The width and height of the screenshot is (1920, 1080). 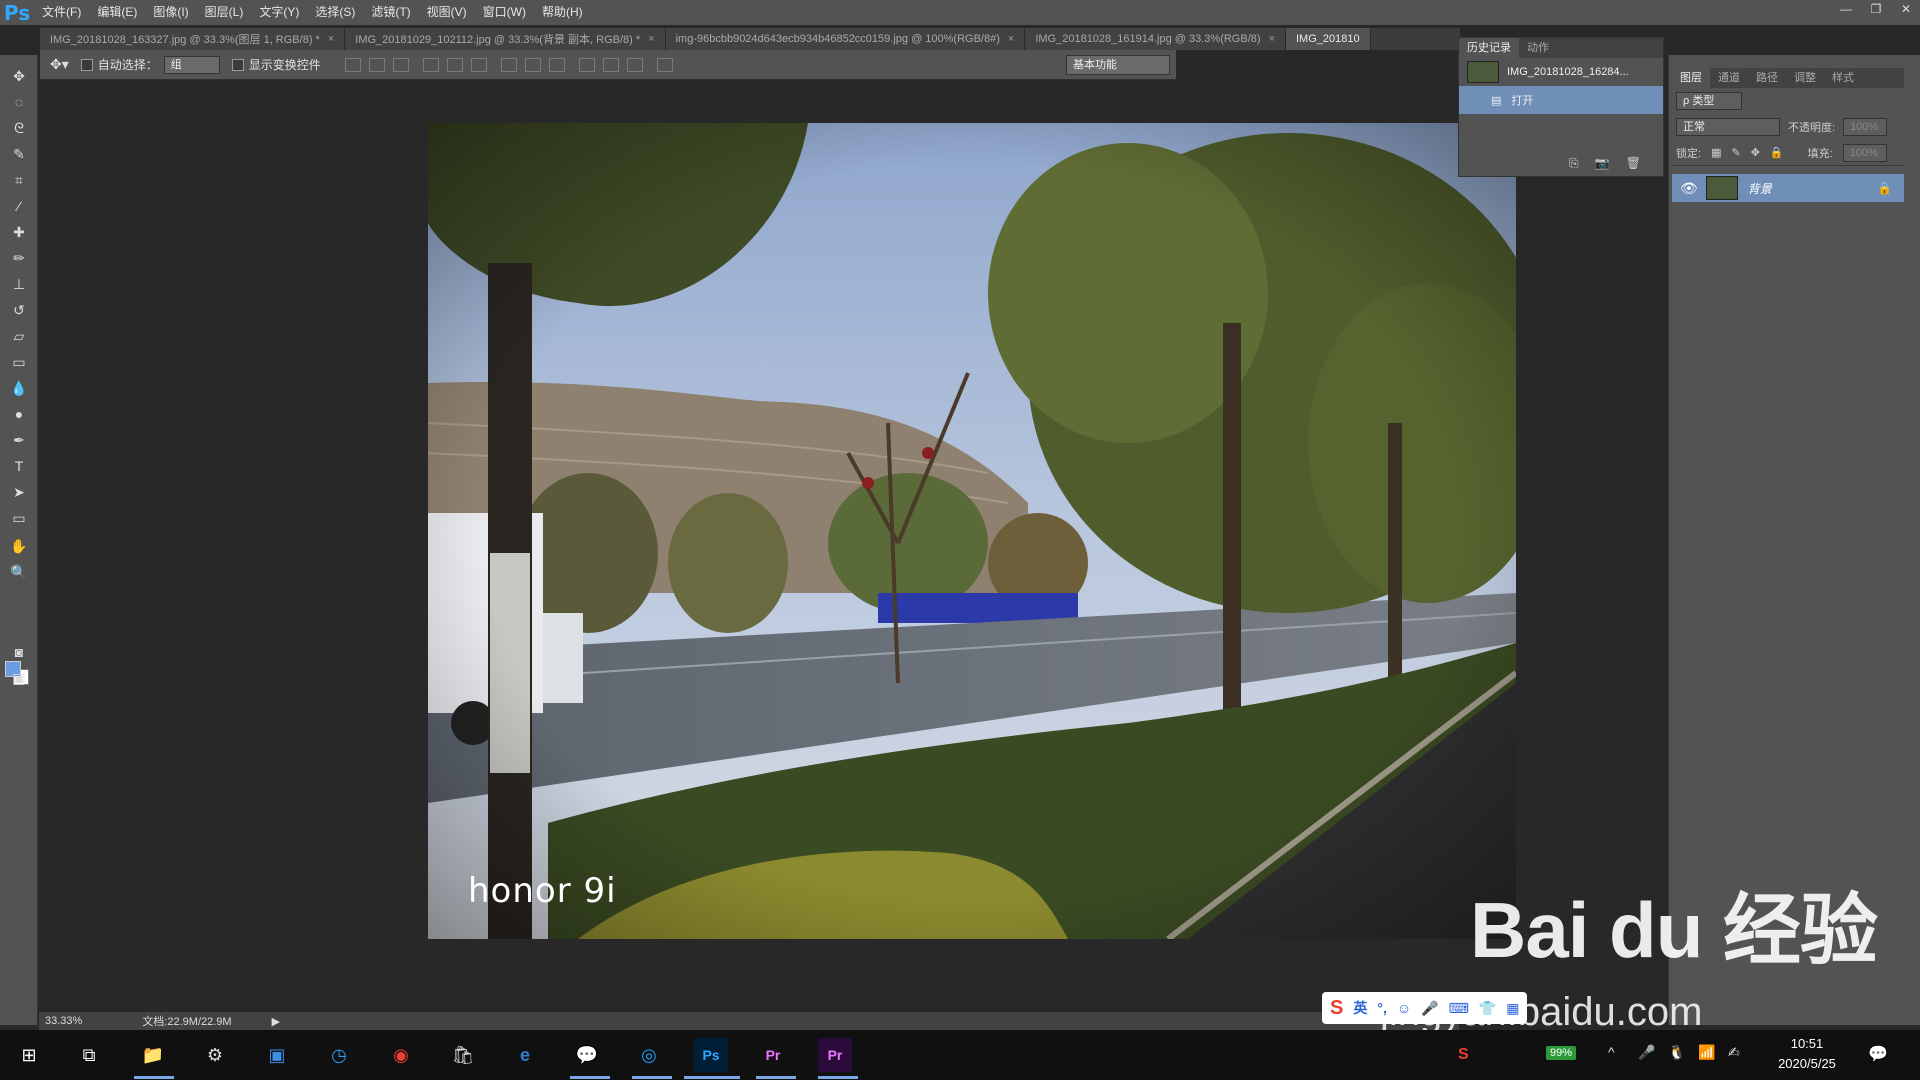 What do you see at coordinates (19, 678) in the screenshot?
I see `screen-mode-icon: ▣` at bounding box center [19, 678].